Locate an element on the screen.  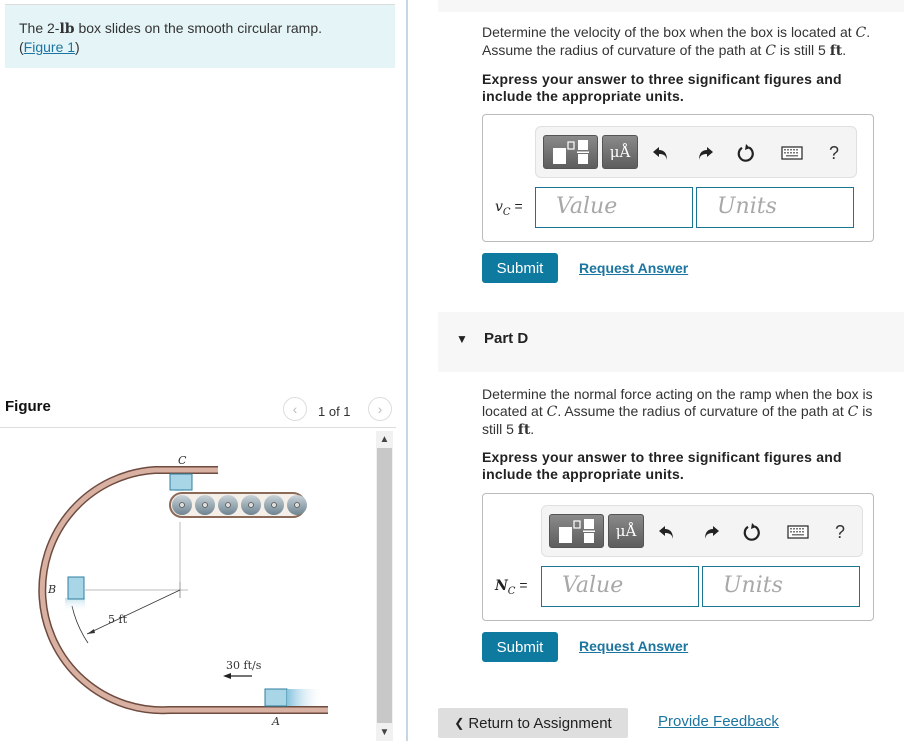
part-c-request-answer-link: Request Answer is located at coordinates (633, 268).